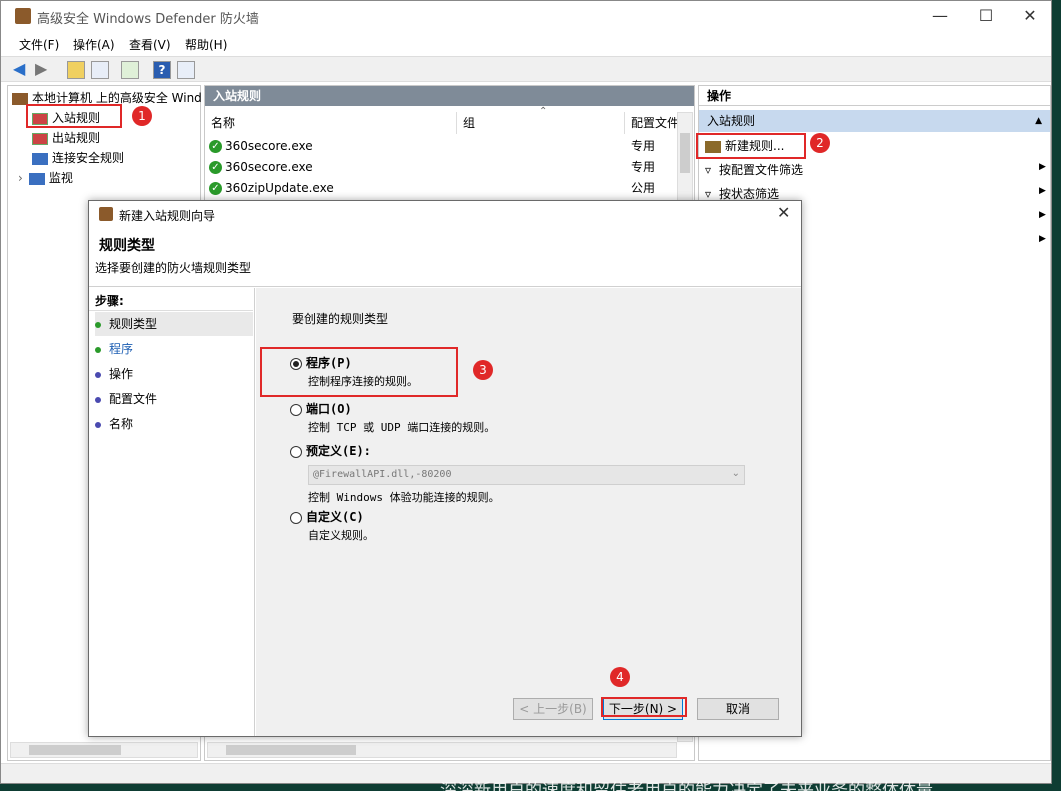 This screenshot has width=1061, height=791. Describe the element at coordinates (526, 475) in the screenshot. I see `predefined-combo: @FirewallAPI.dll,-80200 ⌄` at that location.